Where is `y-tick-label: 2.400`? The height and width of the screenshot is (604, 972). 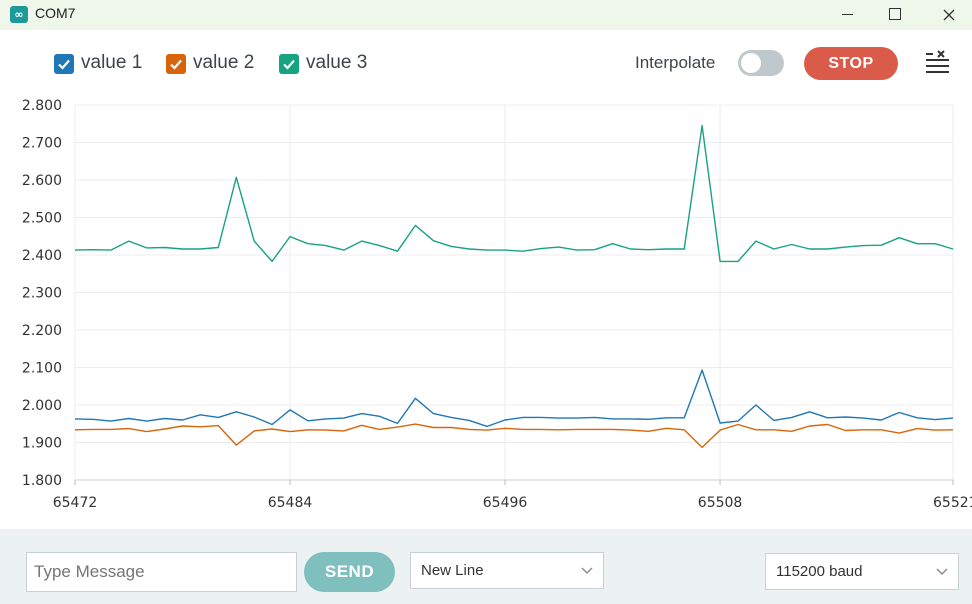 y-tick-label: 2.400 is located at coordinates (42, 256).